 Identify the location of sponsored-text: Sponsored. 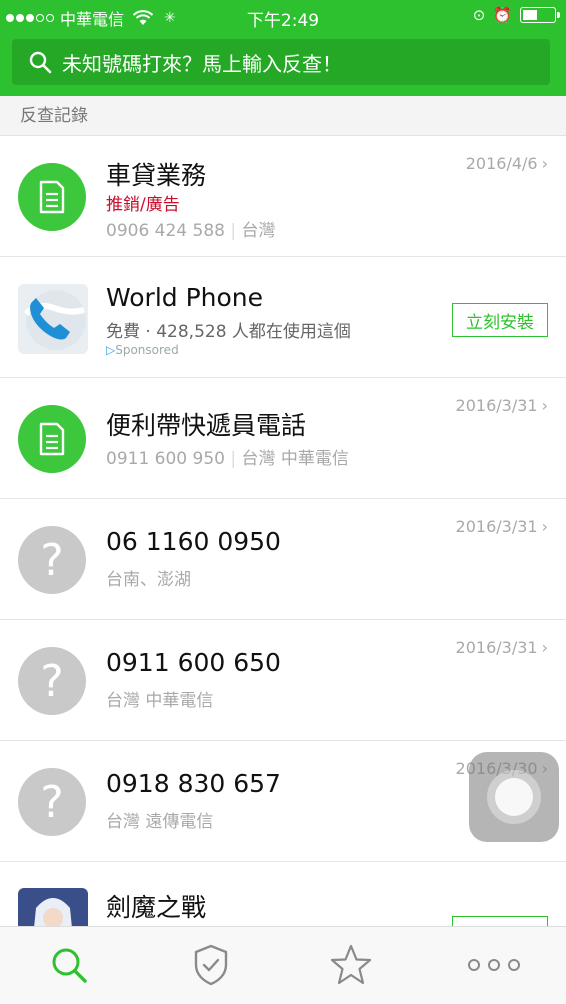
(147, 350).